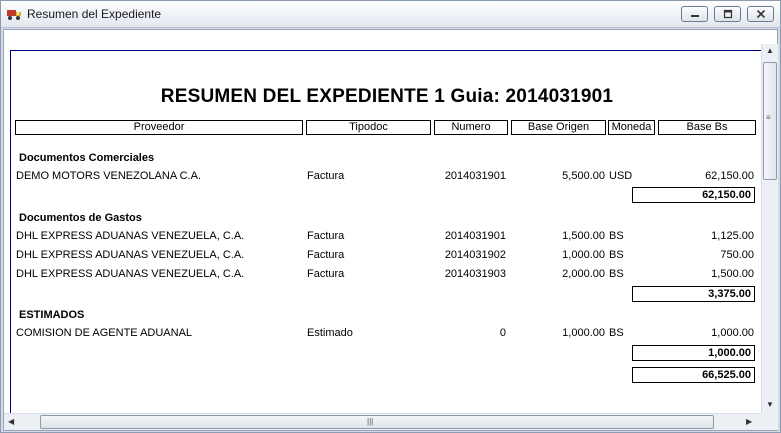 This screenshot has width=781, height=433. I want to click on cell-base-origen: 2,000.00, so click(583, 274).